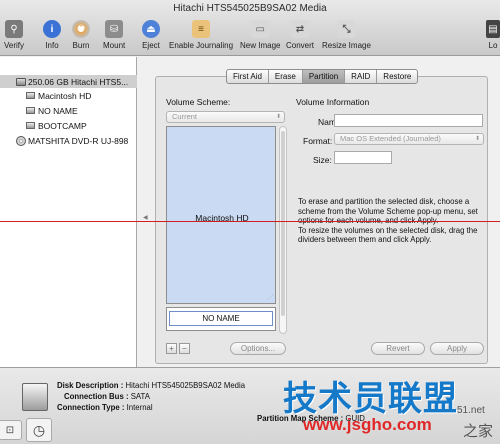 The image size is (500, 444). What do you see at coordinates (248, 76) in the screenshot?
I see `tab-first-aid: First Aid` at bounding box center [248, 76].